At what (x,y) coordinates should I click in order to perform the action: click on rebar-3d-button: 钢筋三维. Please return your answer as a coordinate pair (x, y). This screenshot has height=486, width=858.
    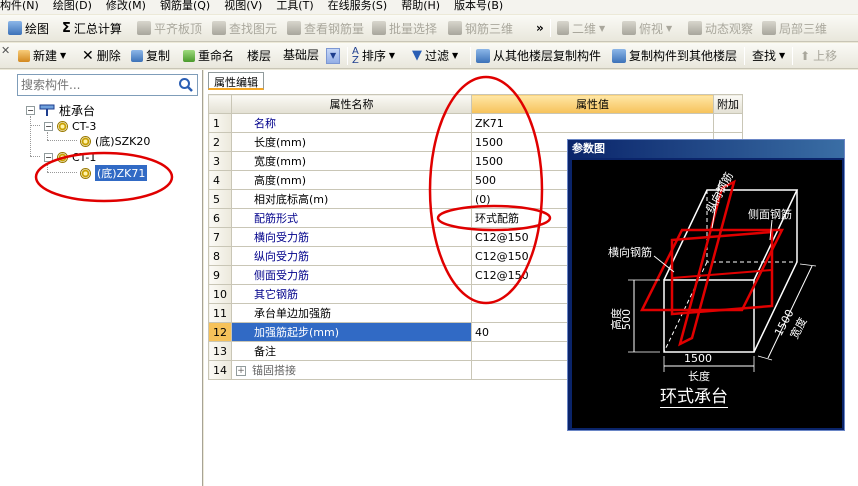
    Looking at the image, I should click on (480, 28).